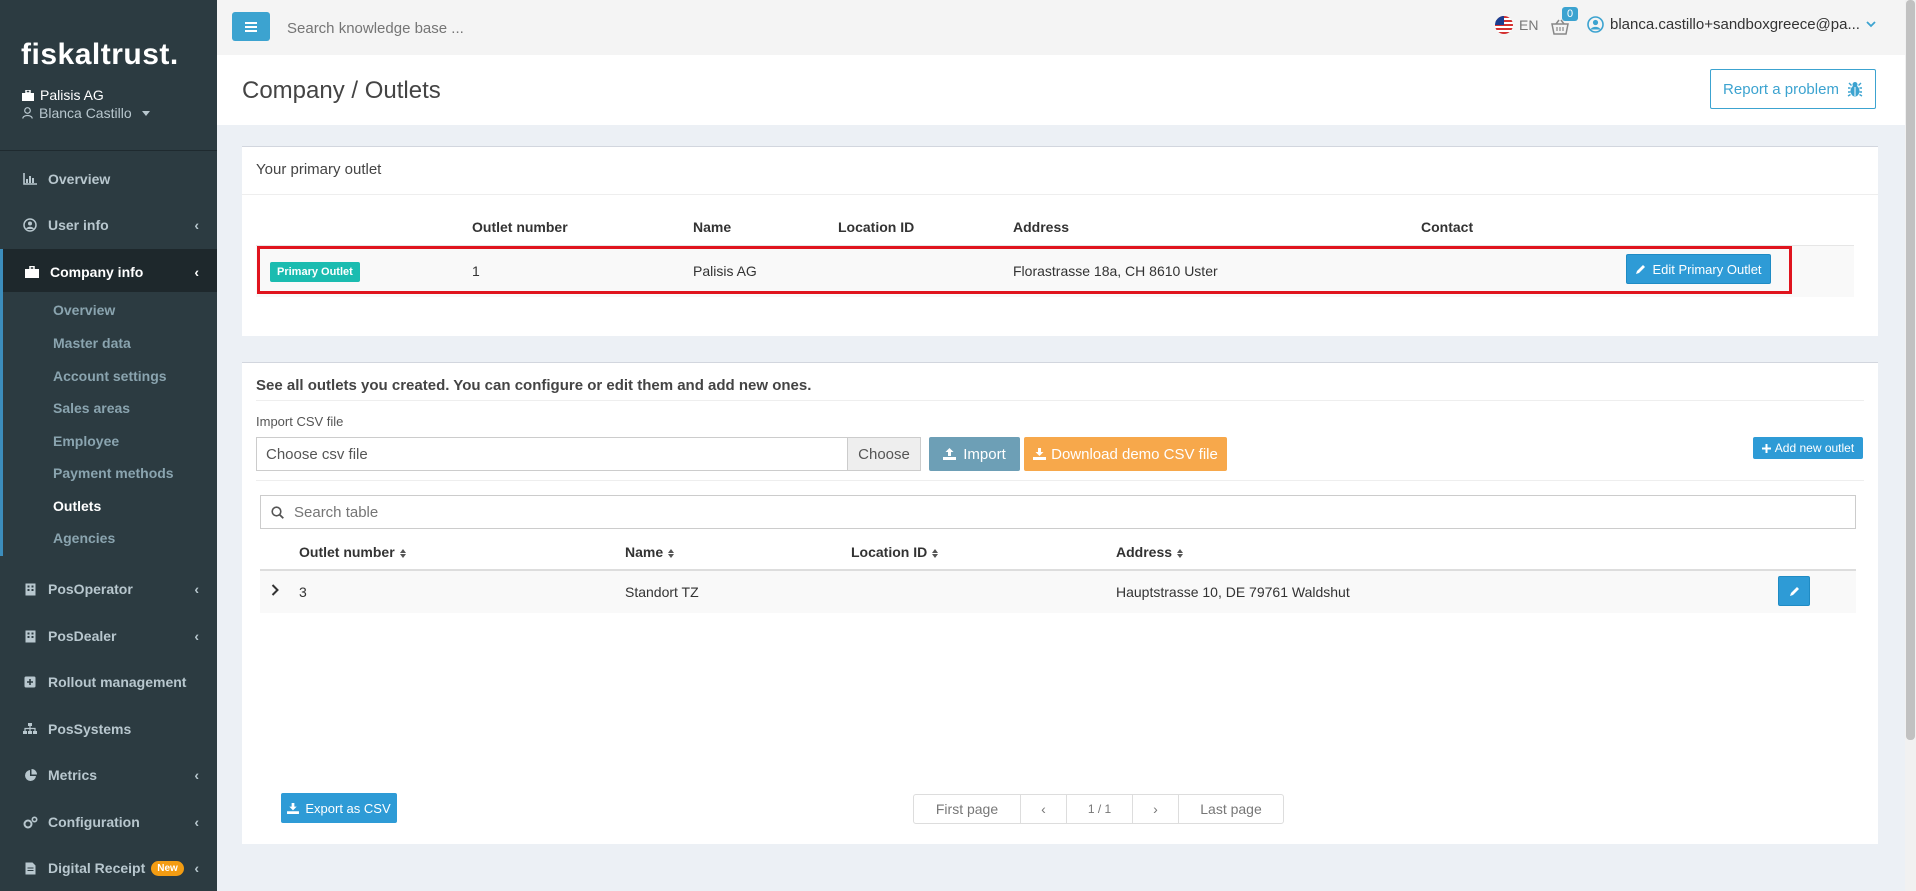  What do you see at coordinates (1516, 25) in the screenshot?
I see `language-selector: EN` at bounding box center [1516, 25].